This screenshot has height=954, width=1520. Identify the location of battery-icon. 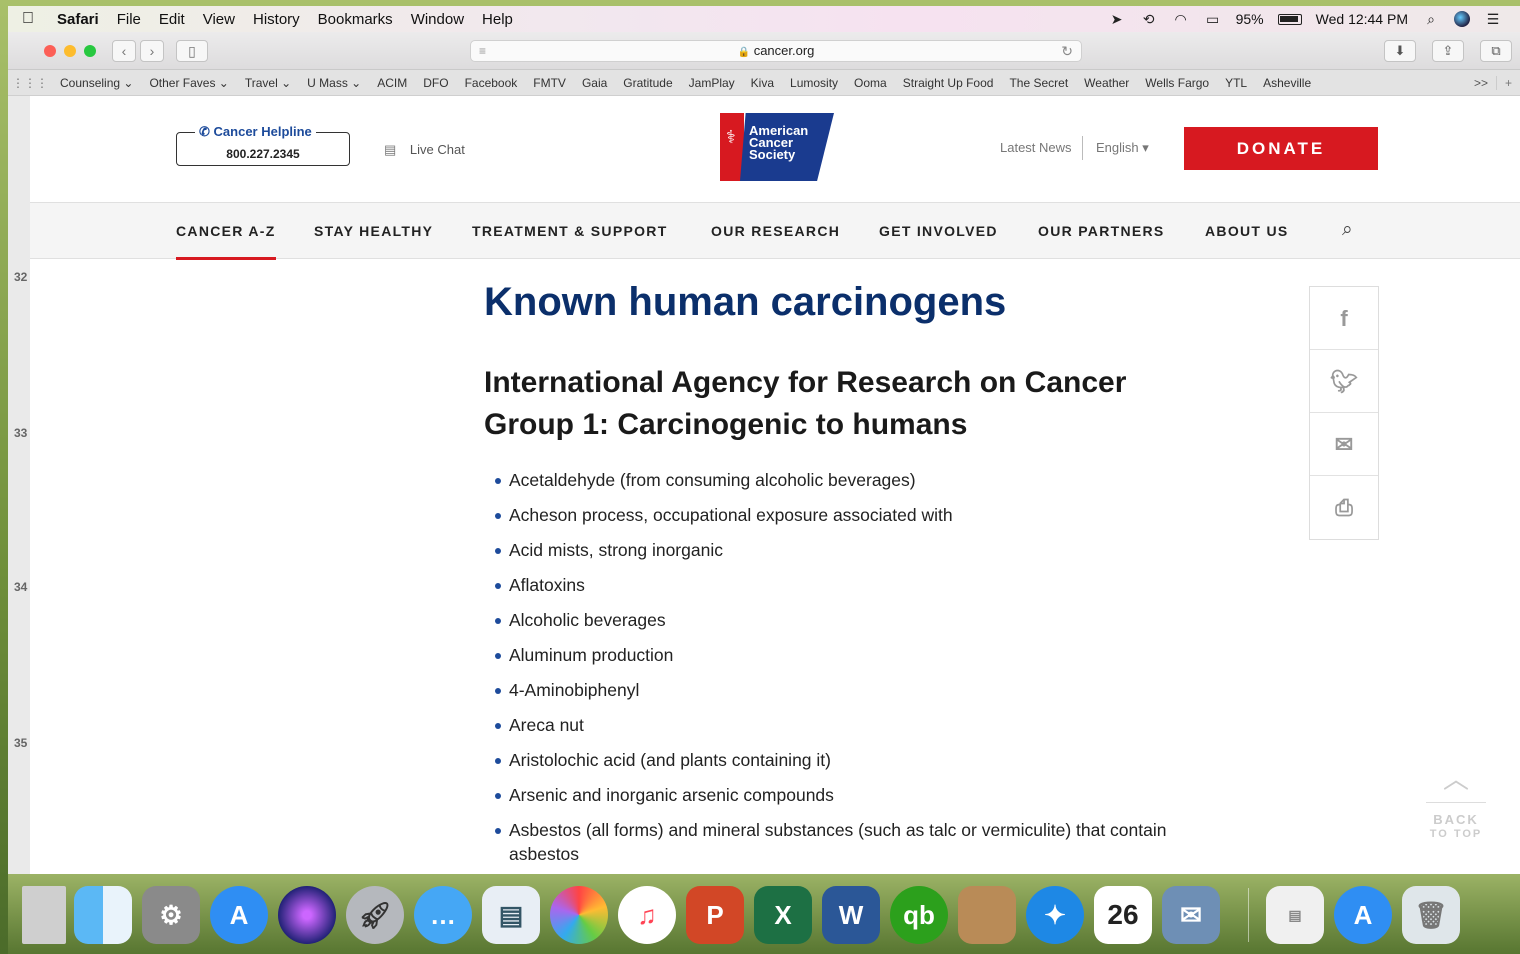
(1289, 19).